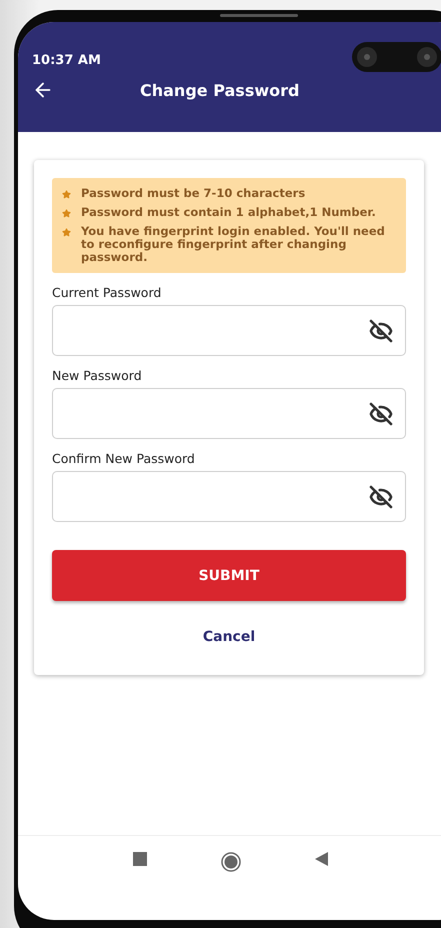  I want to click on field-label: New Password, so click(97, 375).